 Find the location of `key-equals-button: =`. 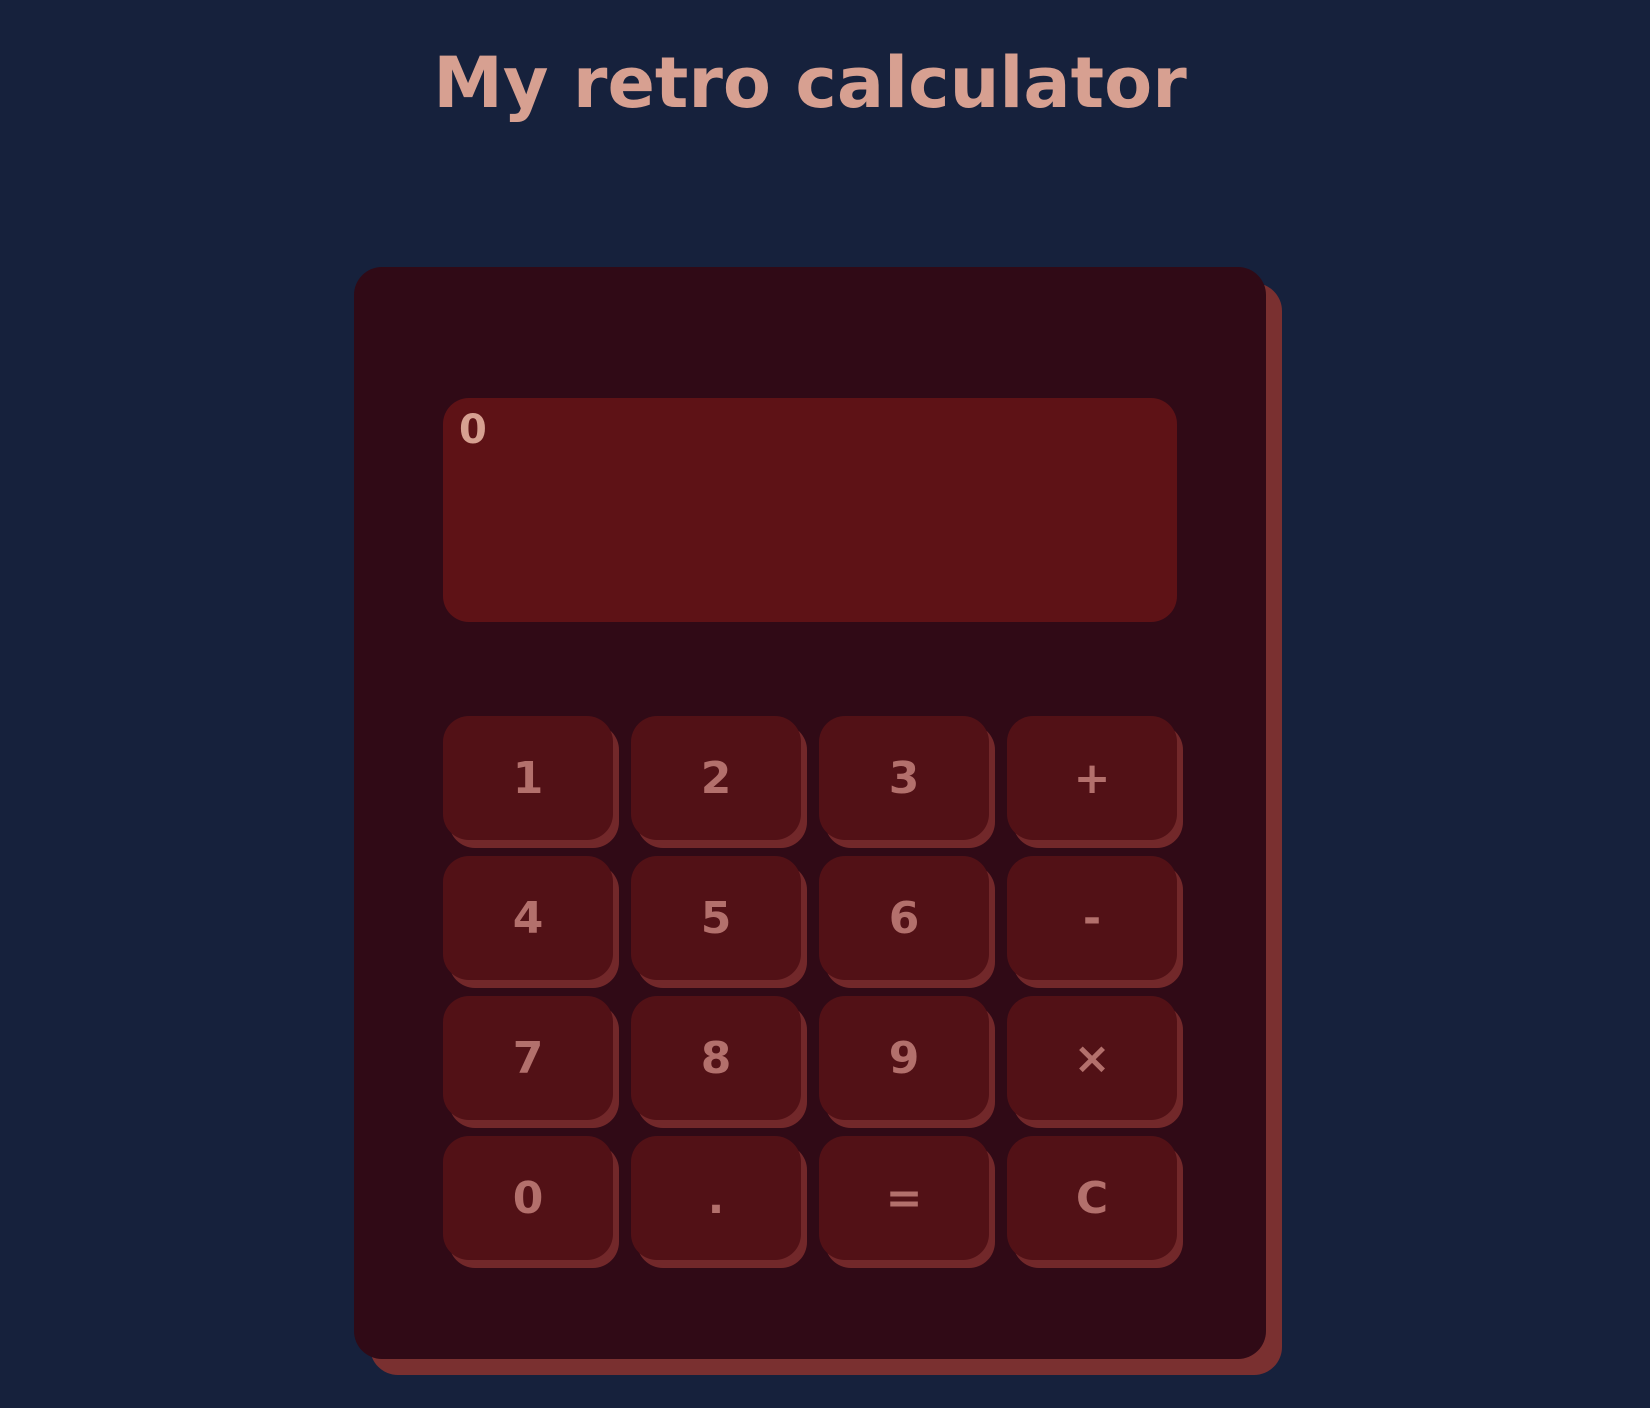

key-equals-button: = is located at coordinates (907, 1202).